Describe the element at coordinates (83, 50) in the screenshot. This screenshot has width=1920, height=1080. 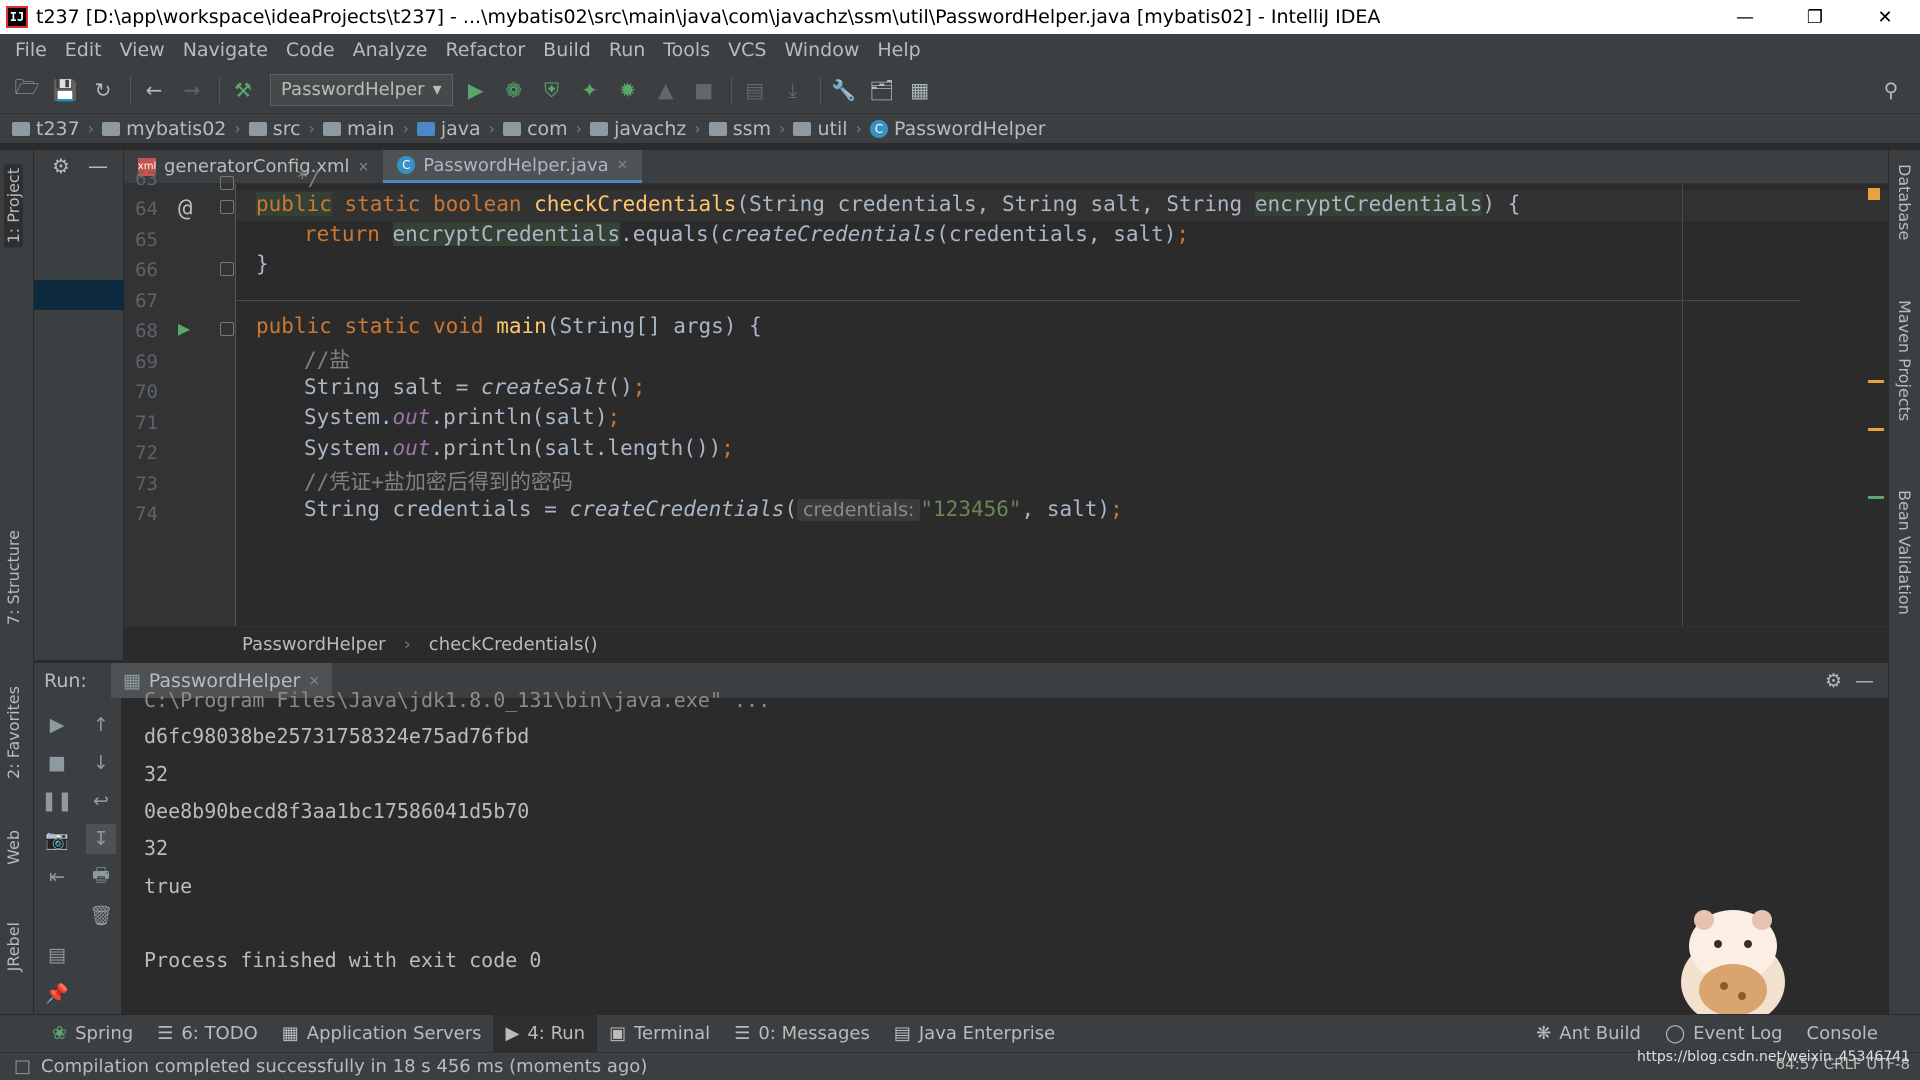
I see `menu-edit: Edit` at that location.